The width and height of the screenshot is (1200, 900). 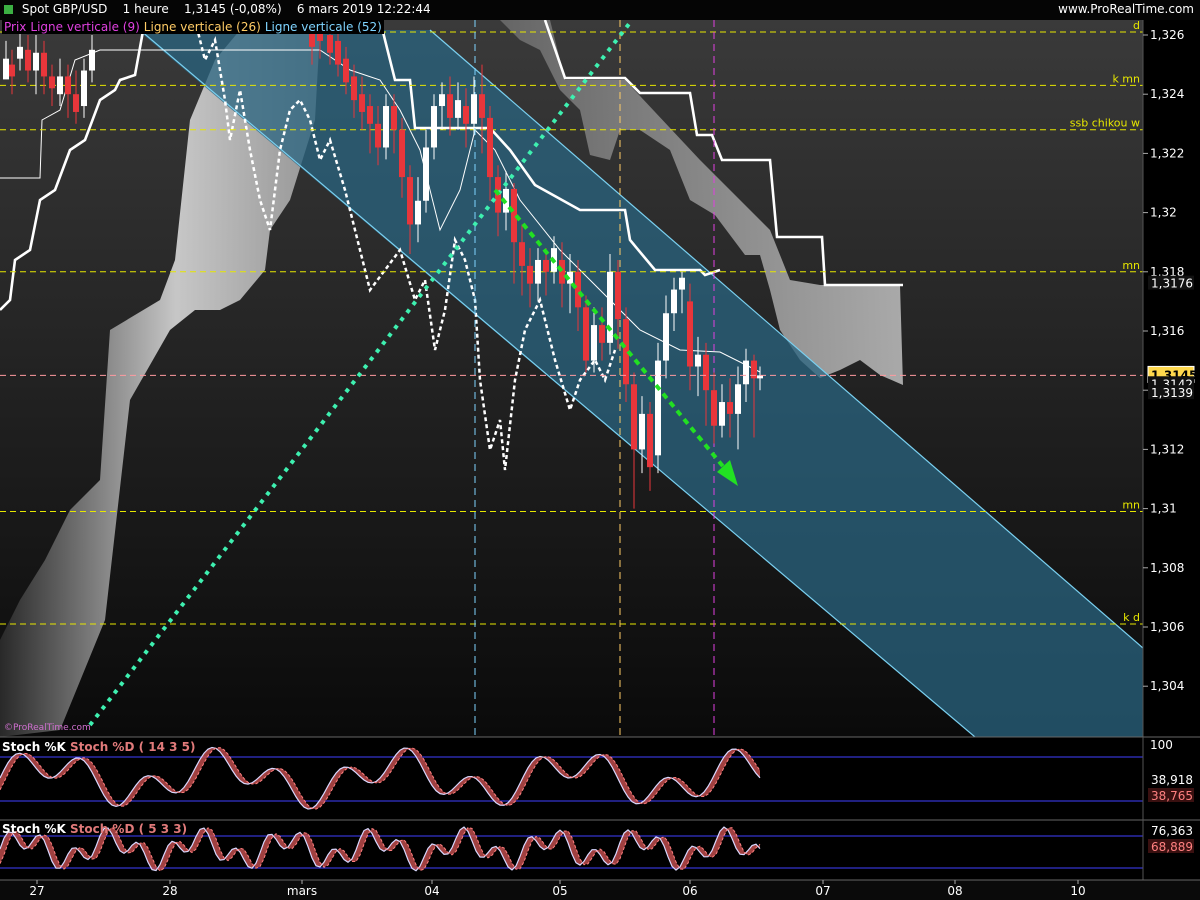 What do you see at coordinates (132, 747) in the screenshot?
I see `stoch1-d-label: Stoch %D ( 14 3 5)` at bounding box center [132, 747].